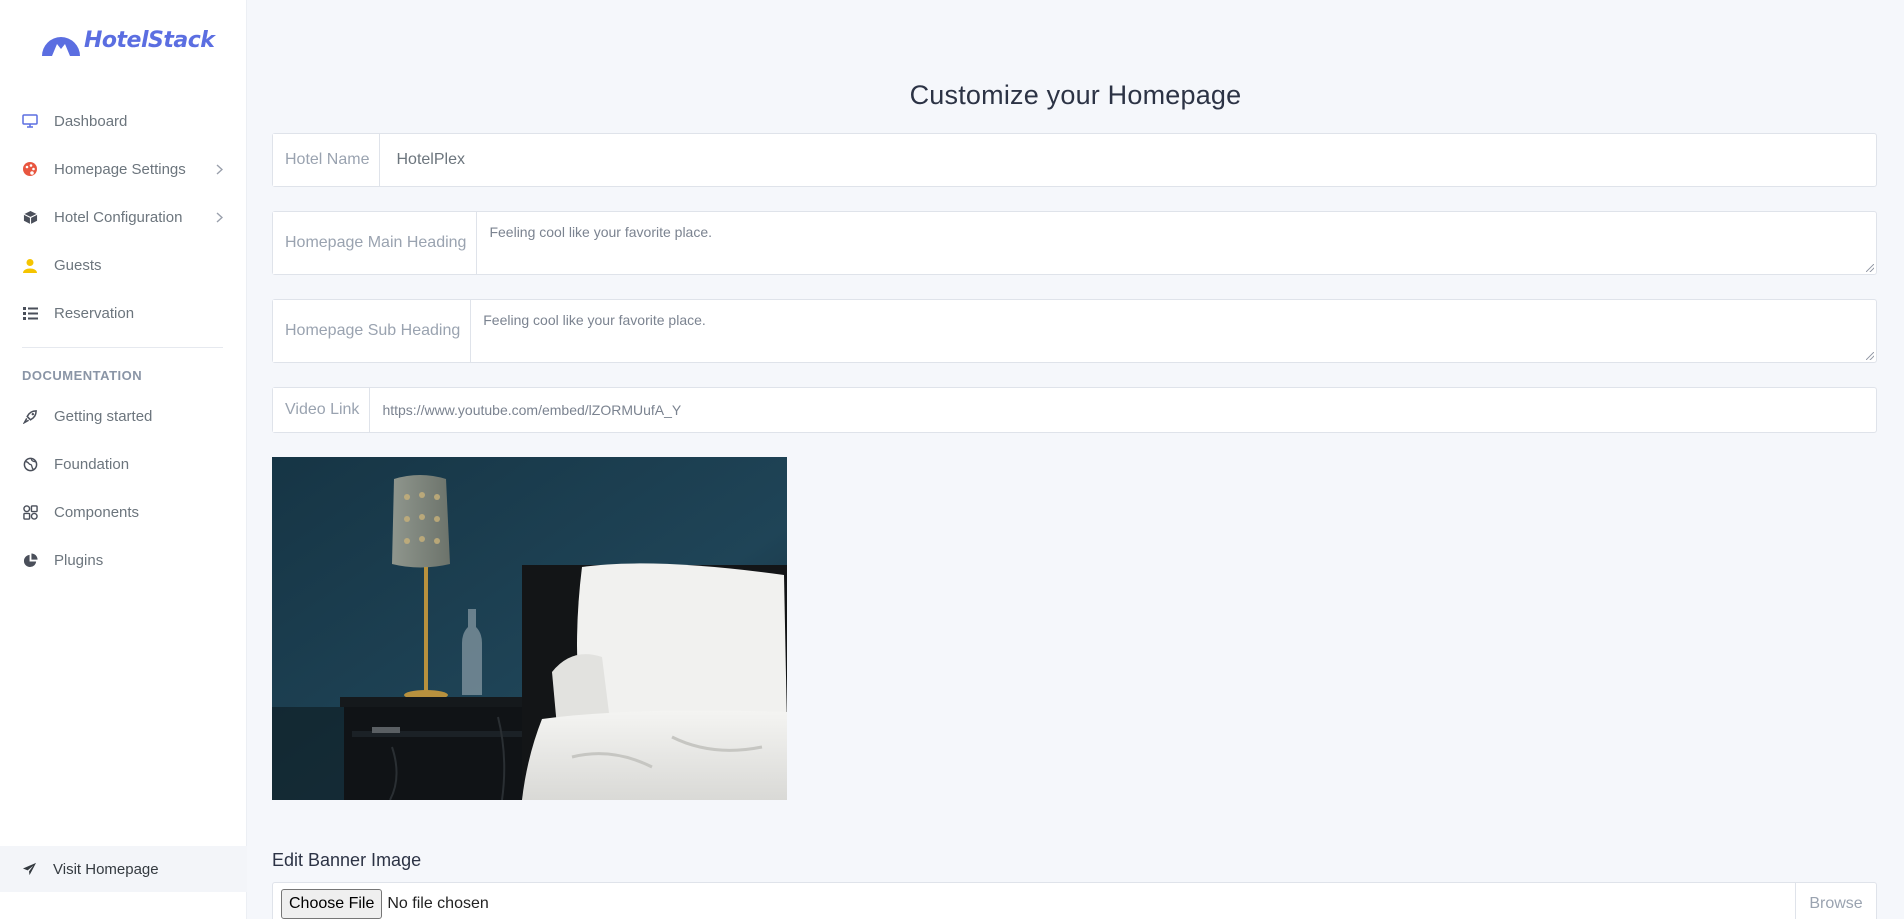  I want to click on sidebar-item-plugins: Plugins, so click(123, 560).